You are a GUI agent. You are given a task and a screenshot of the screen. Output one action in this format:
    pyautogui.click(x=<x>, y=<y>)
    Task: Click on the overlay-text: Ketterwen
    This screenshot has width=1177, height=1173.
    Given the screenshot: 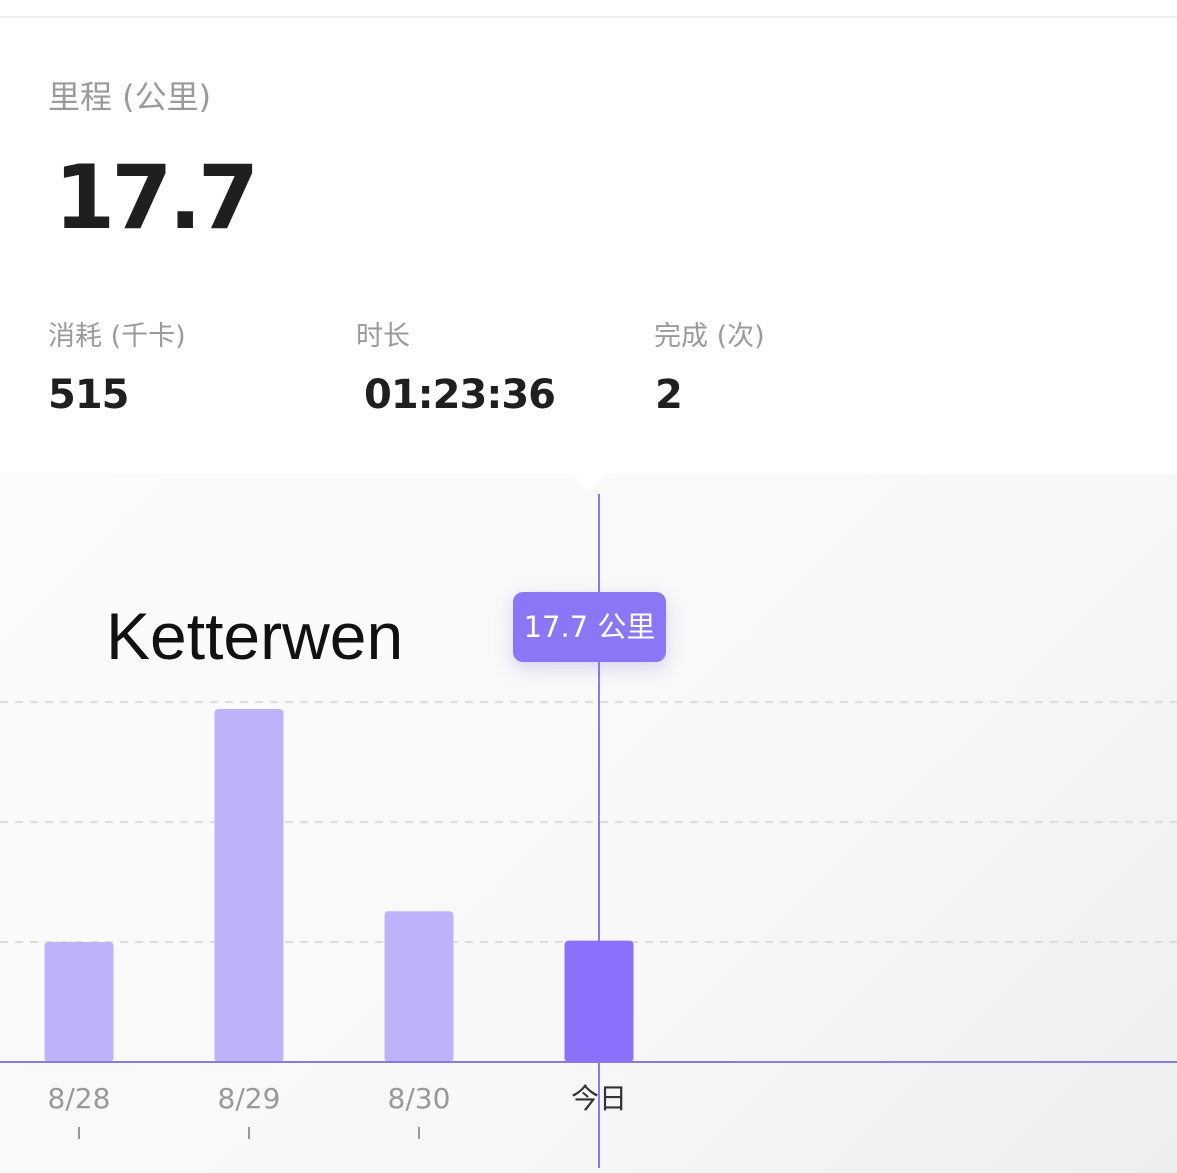 What is the action you would take?
    pyautogui.click(x=255, y=636)
    